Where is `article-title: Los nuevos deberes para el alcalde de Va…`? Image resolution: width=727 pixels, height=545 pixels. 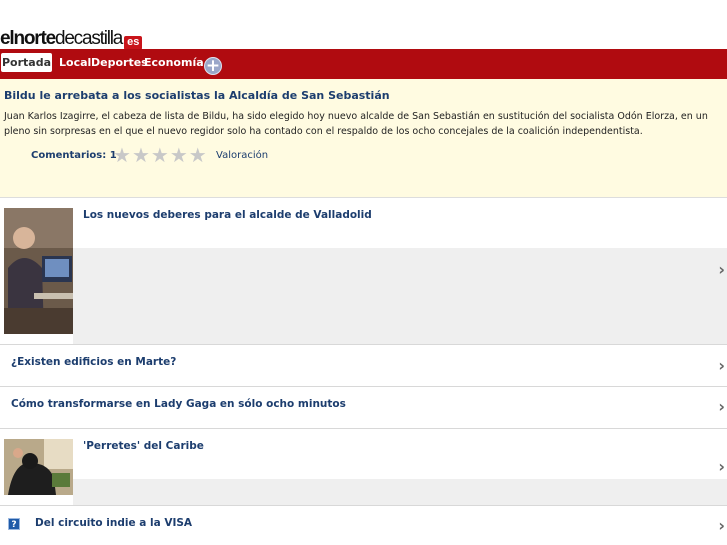
article-title: Los nuevos deberes para el alcalde de Va… is located at coordinates (227, 215).